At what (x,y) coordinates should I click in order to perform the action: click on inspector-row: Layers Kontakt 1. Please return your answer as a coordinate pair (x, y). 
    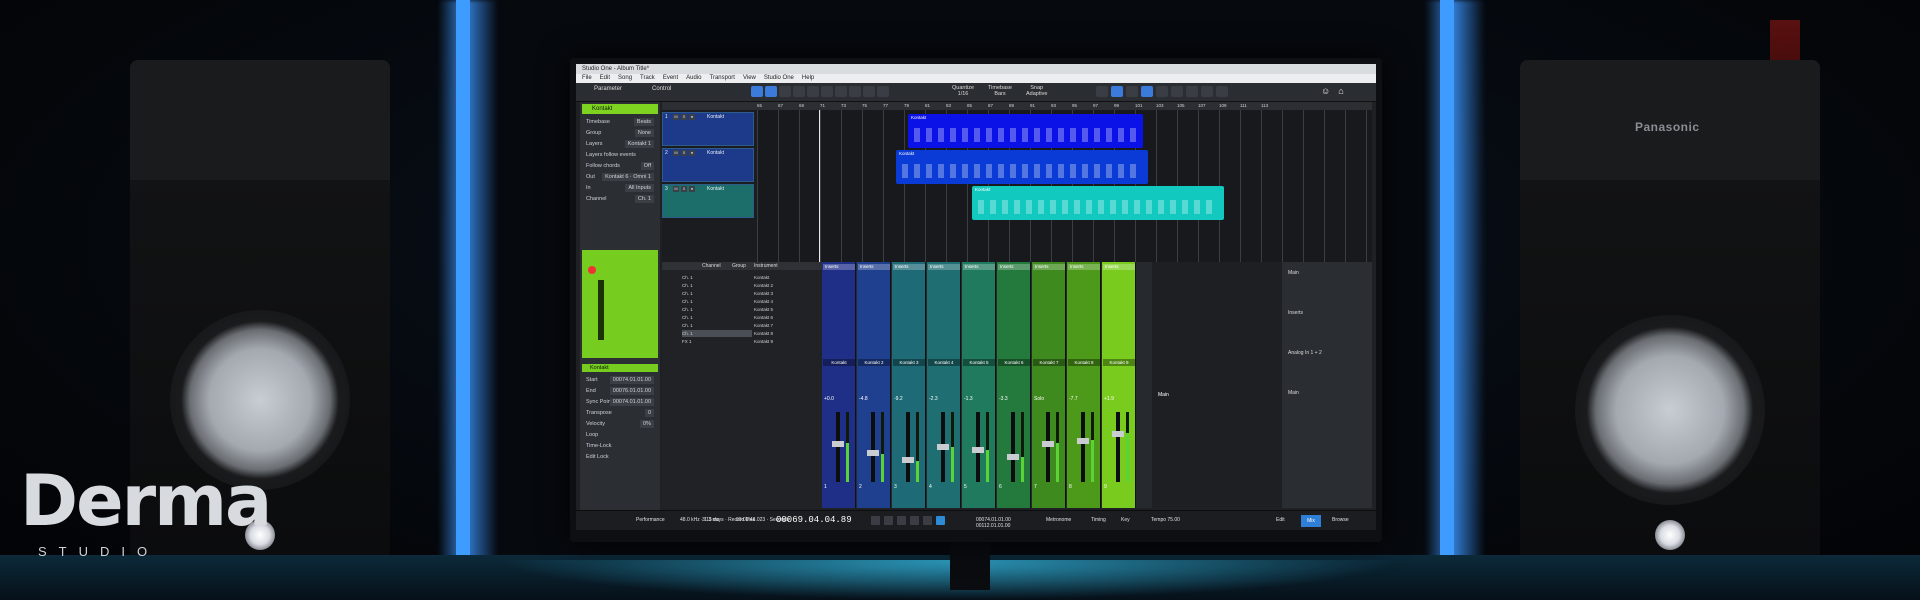
    Looking at the image, I should click on (620, 144).